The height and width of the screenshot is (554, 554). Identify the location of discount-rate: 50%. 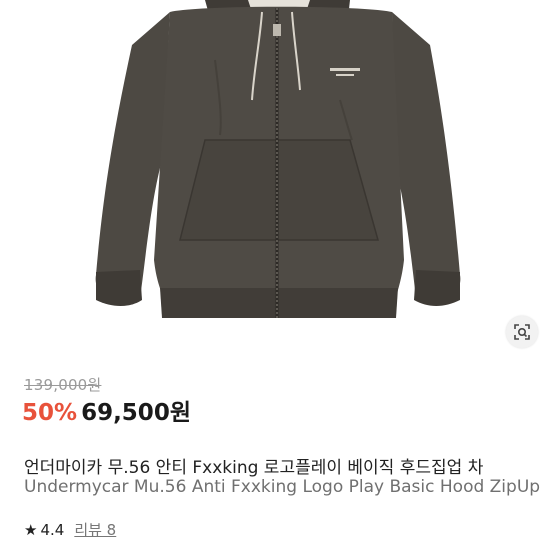
(50, 413).